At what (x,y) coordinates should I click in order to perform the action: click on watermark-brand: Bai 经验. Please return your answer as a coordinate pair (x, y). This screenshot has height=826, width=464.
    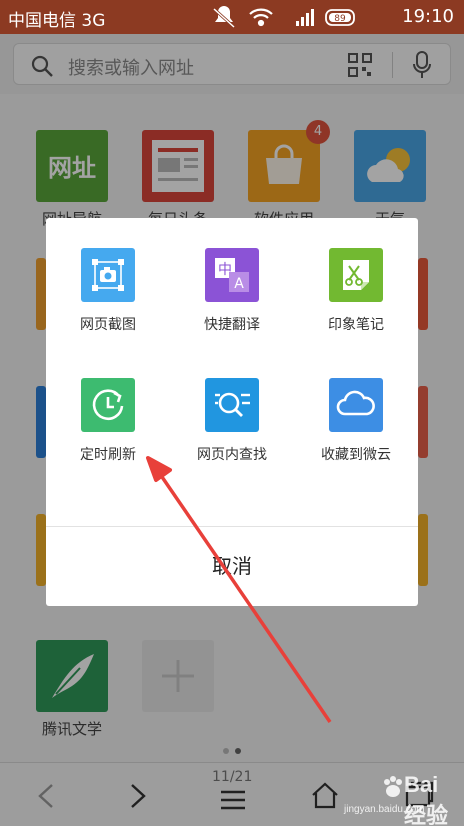
    Looking at the image, I should click on (426, 799).